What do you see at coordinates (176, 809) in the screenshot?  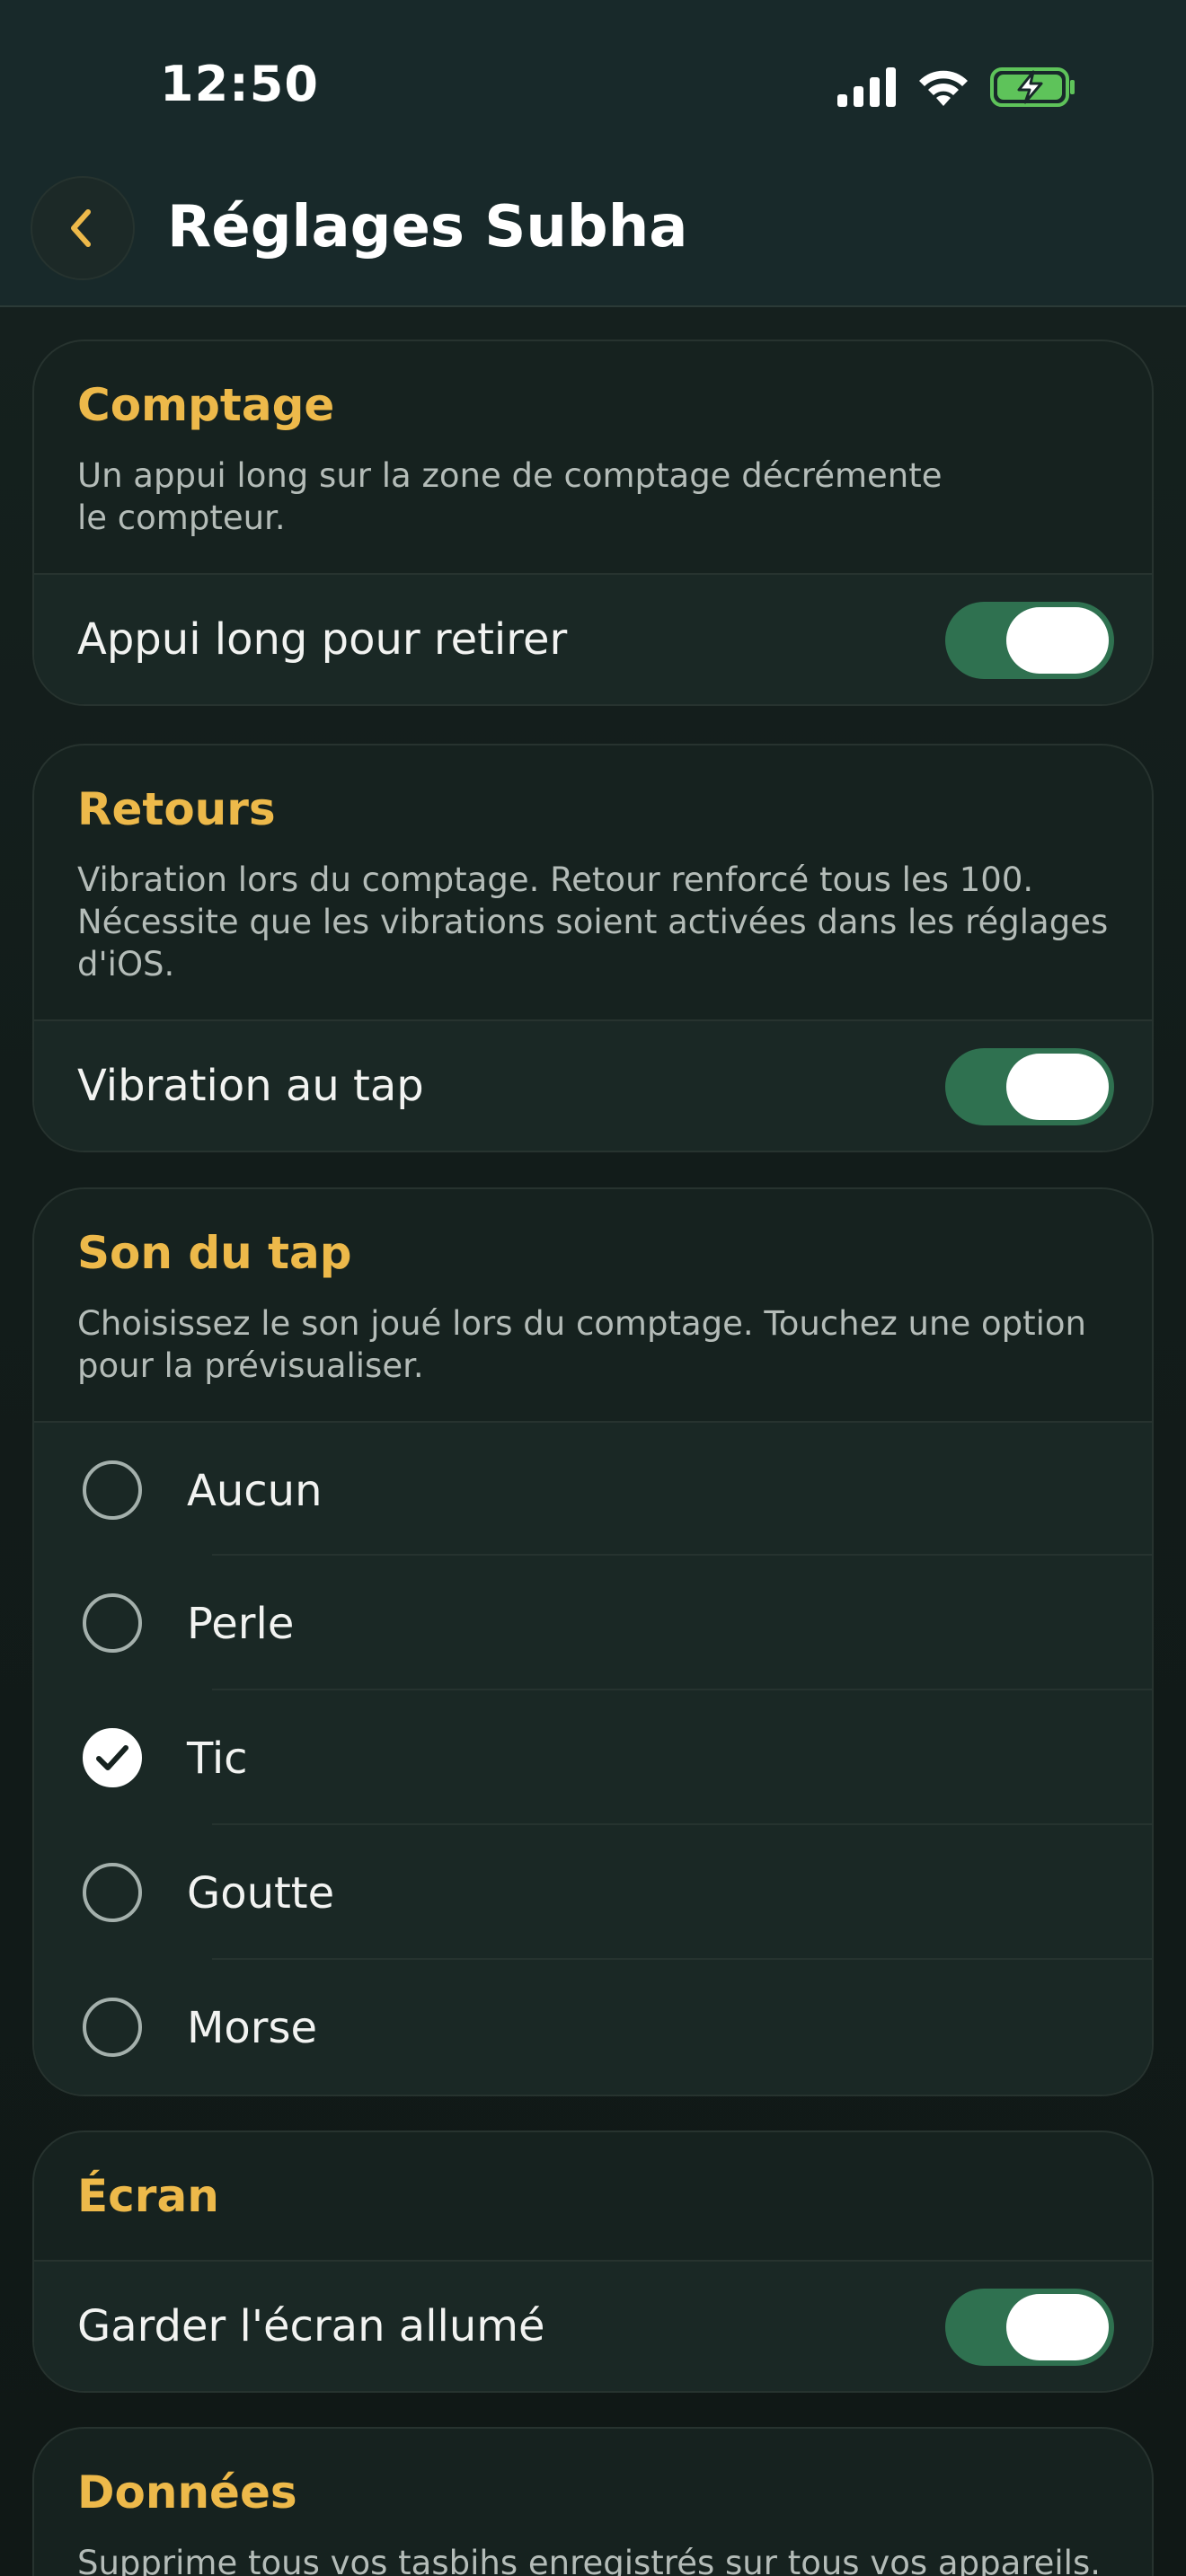 I see `feedback-title: Retours` at bounding box center [176, 809].